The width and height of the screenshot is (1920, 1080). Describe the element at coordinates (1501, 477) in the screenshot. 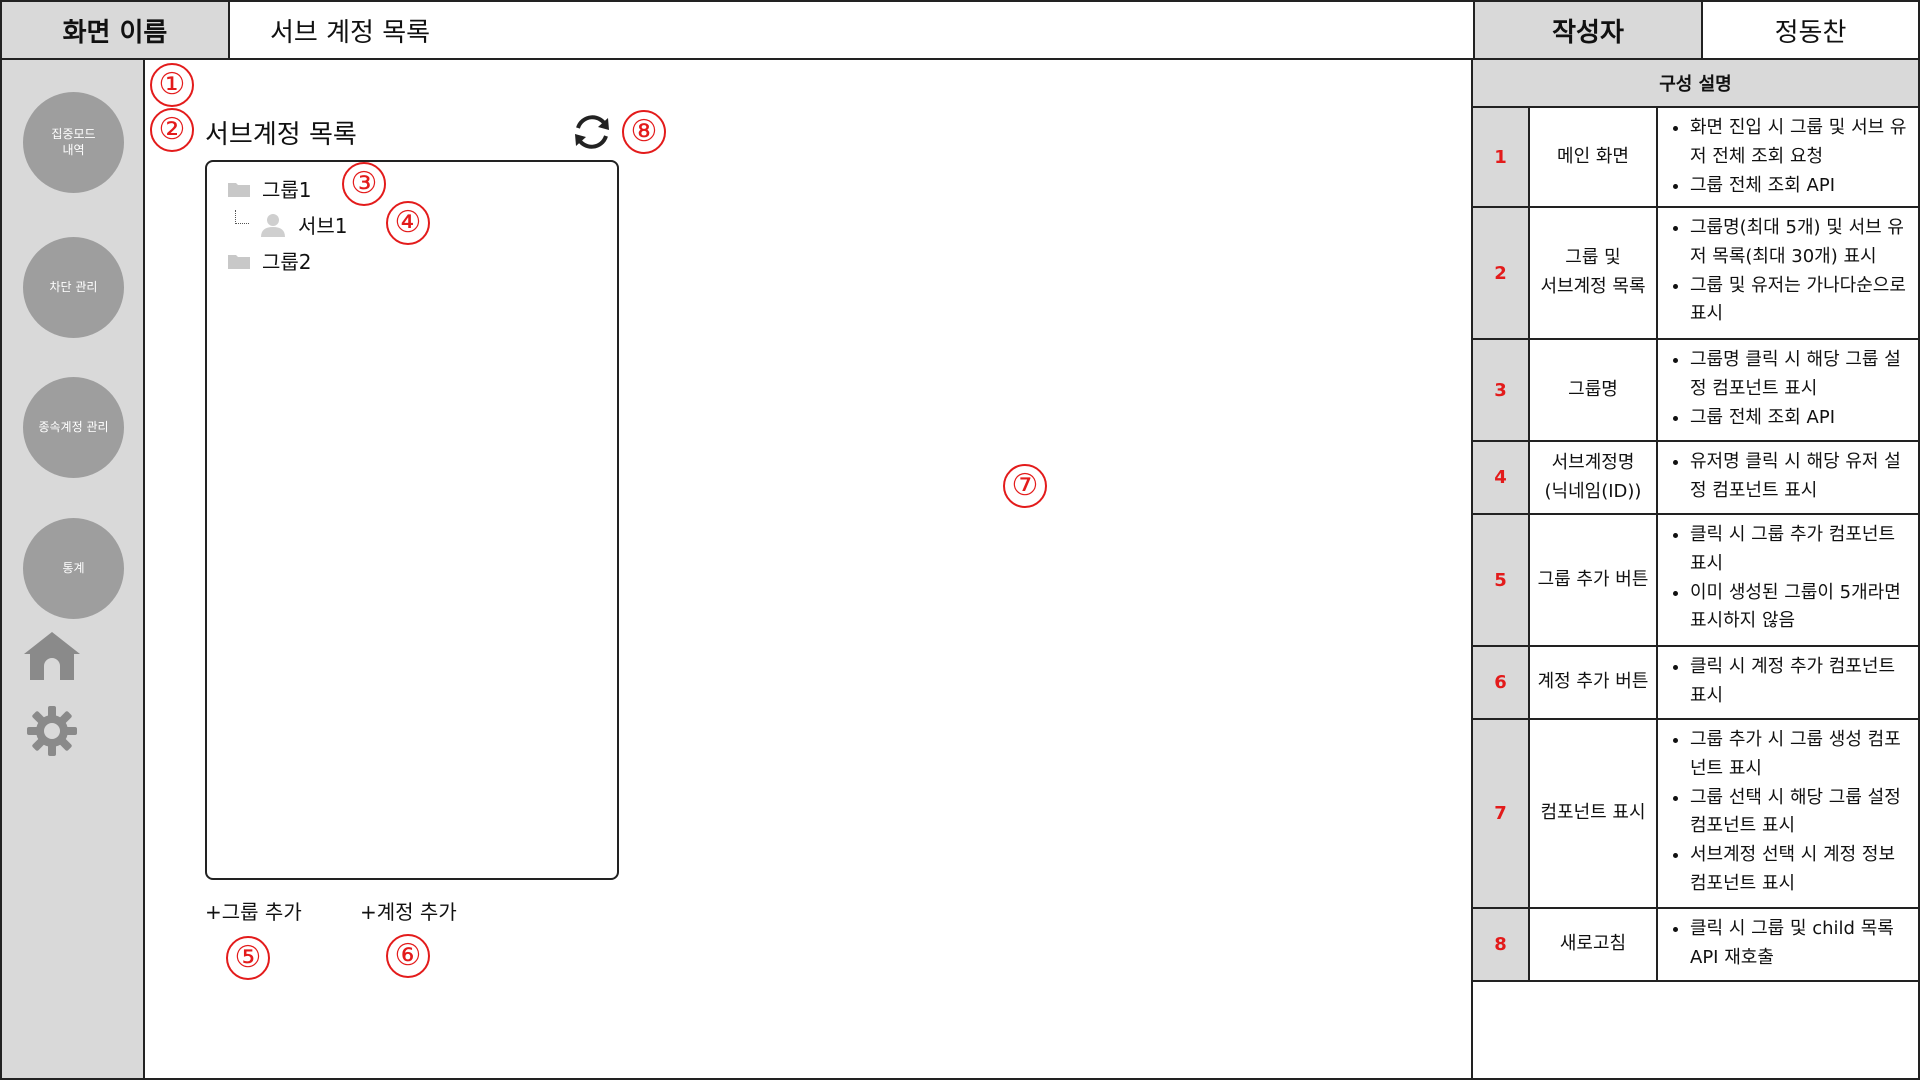

I see `description-number: 4` at that location.